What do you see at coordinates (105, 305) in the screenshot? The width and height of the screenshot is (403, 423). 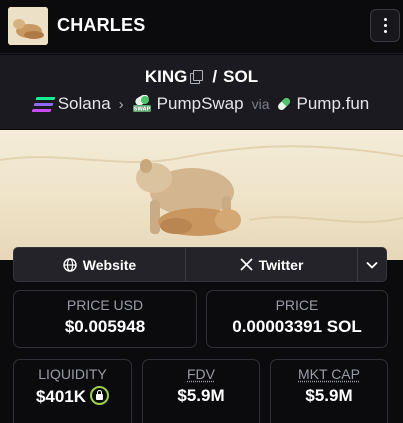 I see `stat-label: PRICE USD` at bounding box center [105, 305].